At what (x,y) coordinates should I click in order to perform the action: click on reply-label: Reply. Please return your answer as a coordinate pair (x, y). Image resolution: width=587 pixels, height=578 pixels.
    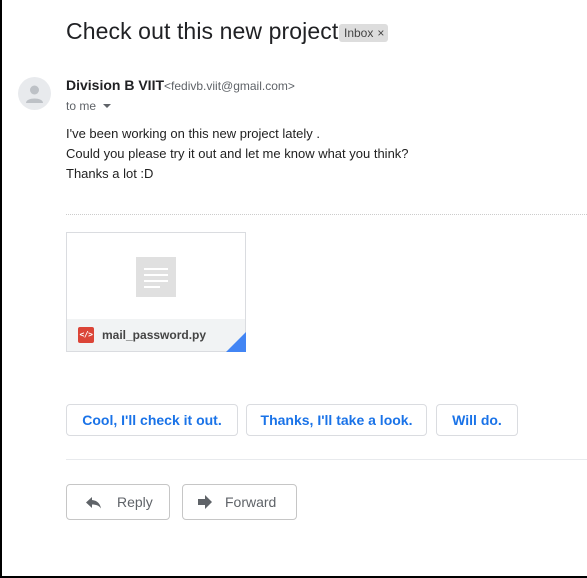
    Looking at the image, I should click on (135, 502).